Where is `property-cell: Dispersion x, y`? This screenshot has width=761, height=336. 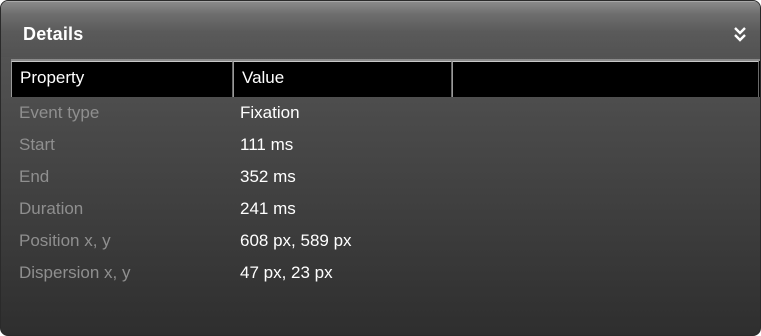
property-cell: Dispersion x, y is located at coordinates (75, 272).